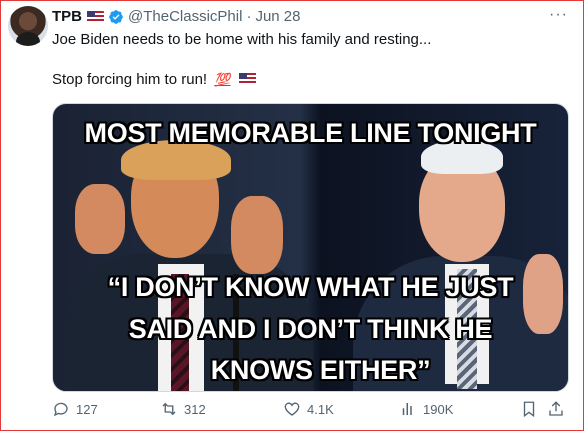 The image size is (584, 431). I want to click on reply-button: 127, so click(75, 409).